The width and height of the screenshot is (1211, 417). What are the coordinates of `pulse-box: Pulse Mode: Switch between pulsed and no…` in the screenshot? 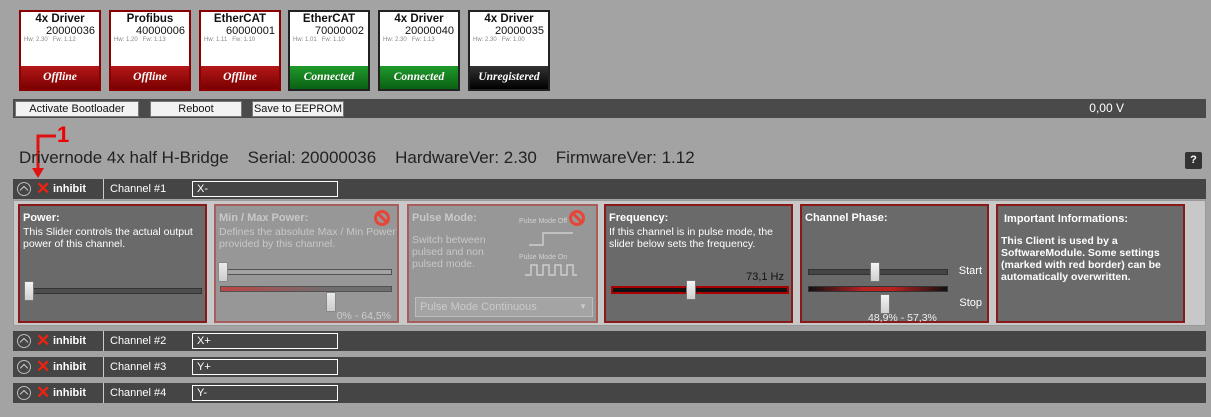 It's located at (502, 263).